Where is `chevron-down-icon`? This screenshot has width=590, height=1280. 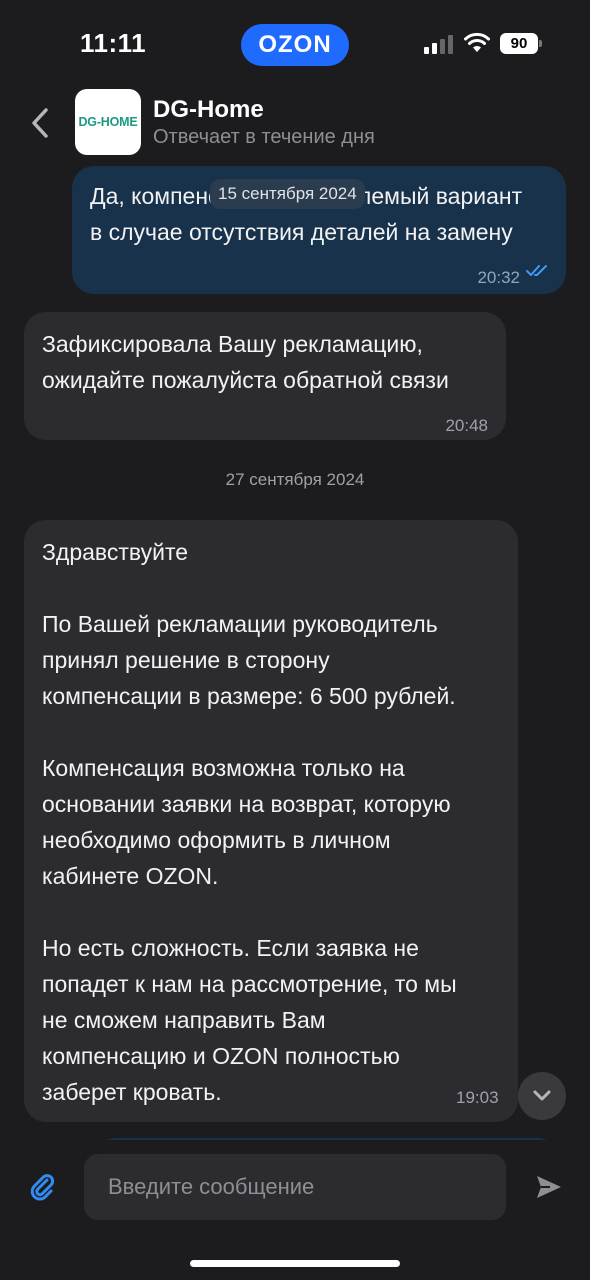
chevron-down-icon is located at coordinates (542, 1095).